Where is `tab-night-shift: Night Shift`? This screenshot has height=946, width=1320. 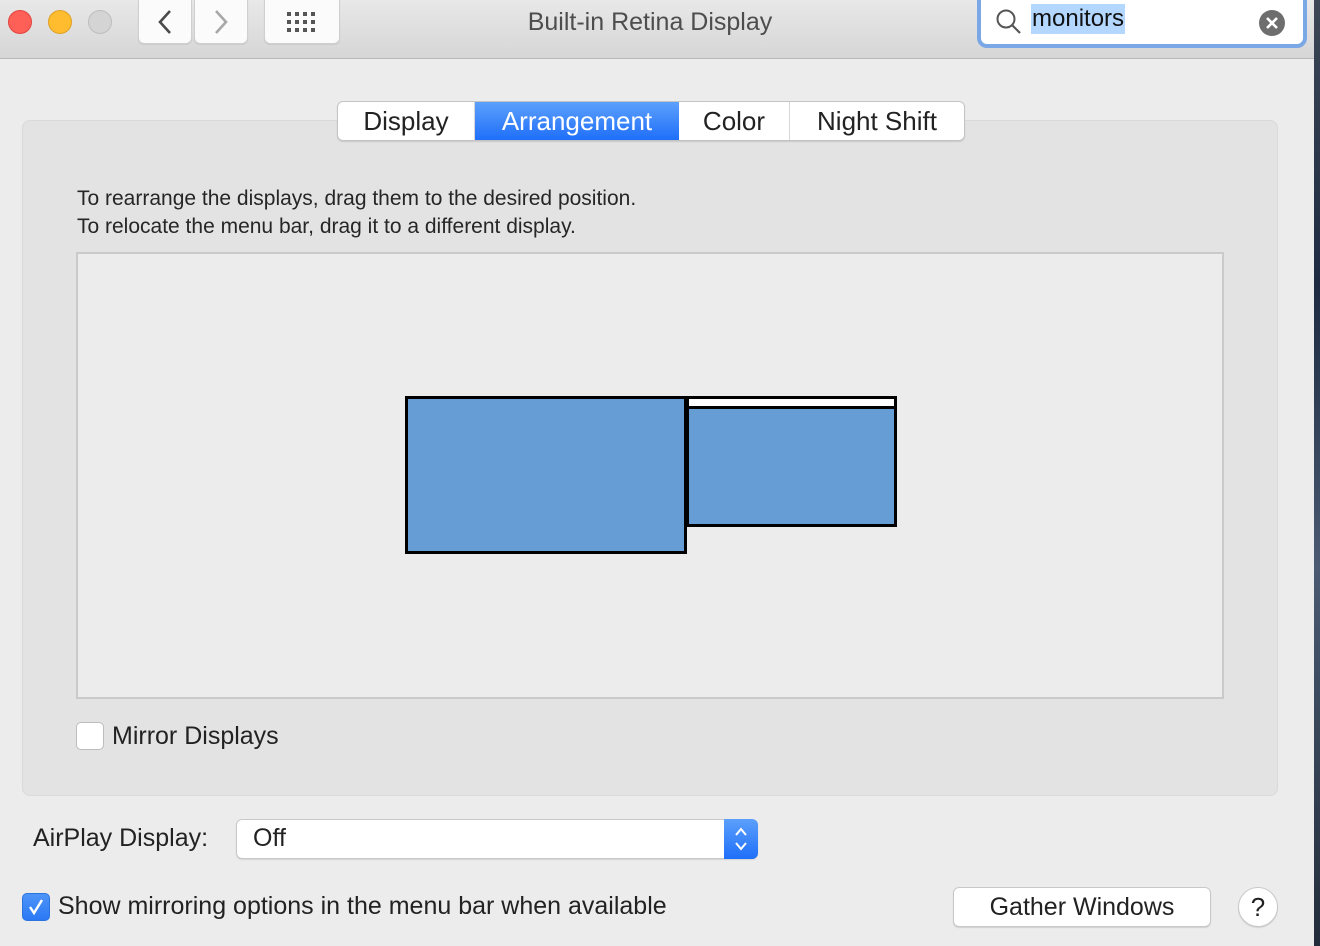 tab-night-shift: Night Shift is located at coordinates (877, 121).